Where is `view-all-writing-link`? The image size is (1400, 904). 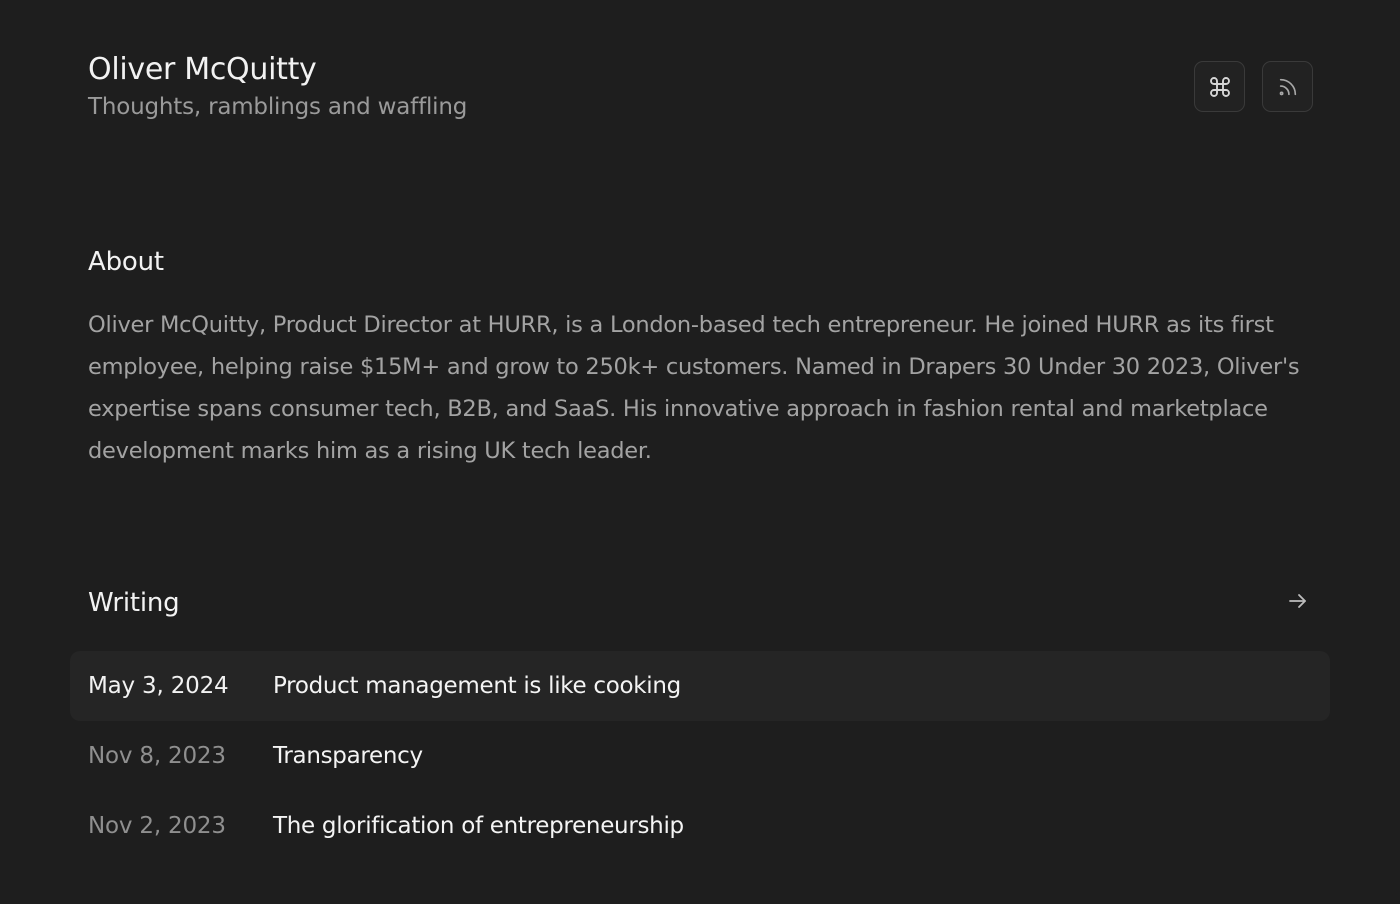
view-all-writing-link is located at coordinates (1298, 603).